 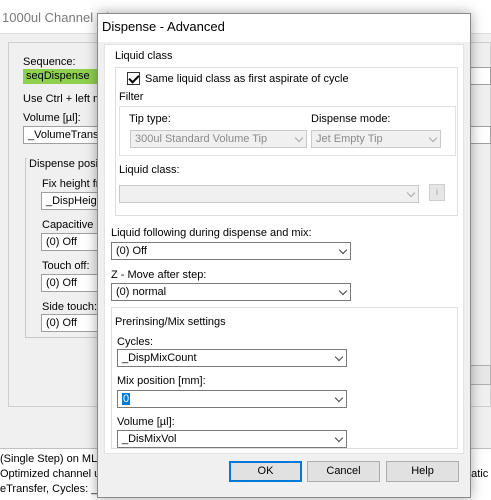 I want to click on volume-input: _VolumeTransfe, so click(x=63, y=135).